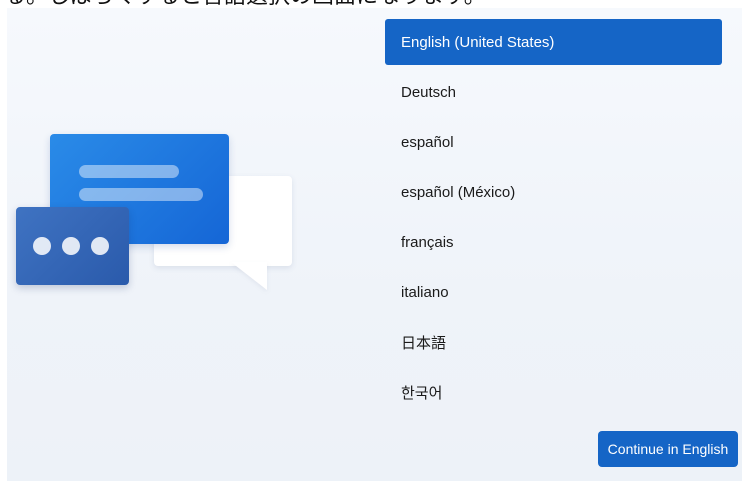  What do you see at coordinates (427, 242) in the screenshot?
I see `language-label: français` at bounding box center [427, 242].